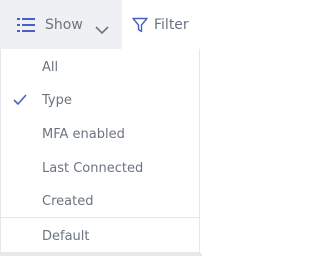 The width and height of the screenshot is (320, 256). I want to click on menu-item-label: MFA enabled, so click(83, 134).